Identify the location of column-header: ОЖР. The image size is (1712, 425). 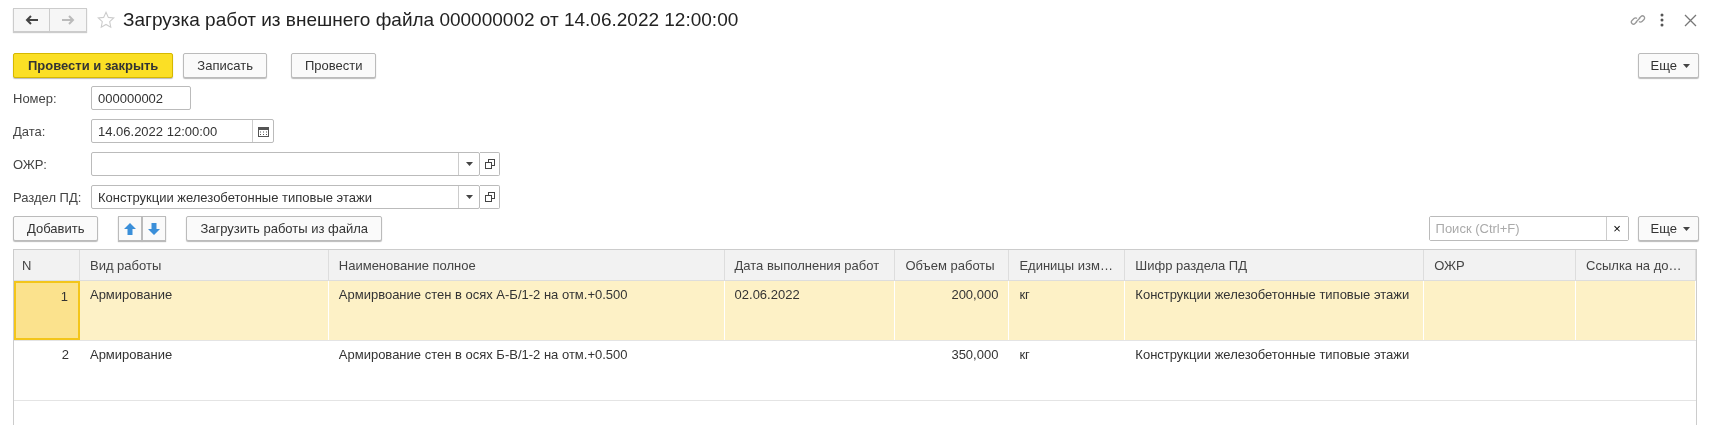
(1500, 265).